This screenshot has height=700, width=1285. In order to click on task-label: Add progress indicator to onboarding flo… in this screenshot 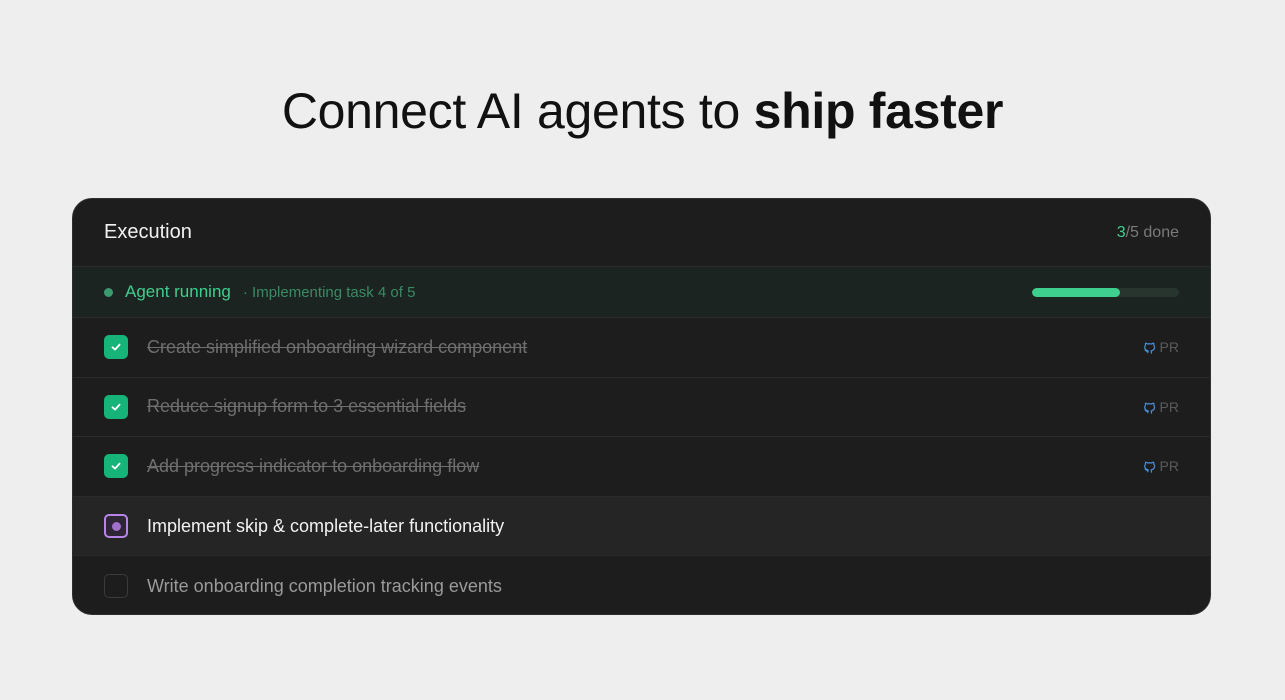, I will do `click(313, 465)`.